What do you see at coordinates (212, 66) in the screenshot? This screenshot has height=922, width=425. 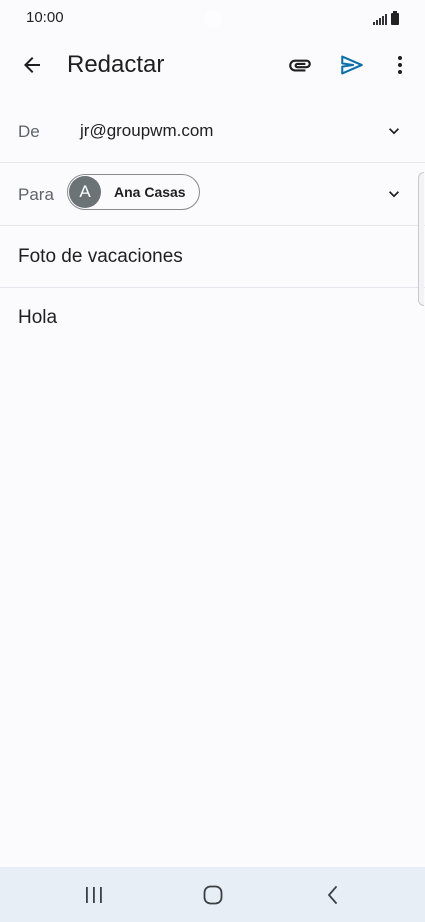 I see `app-bar: Redactar` at bounding box center [212, 66].